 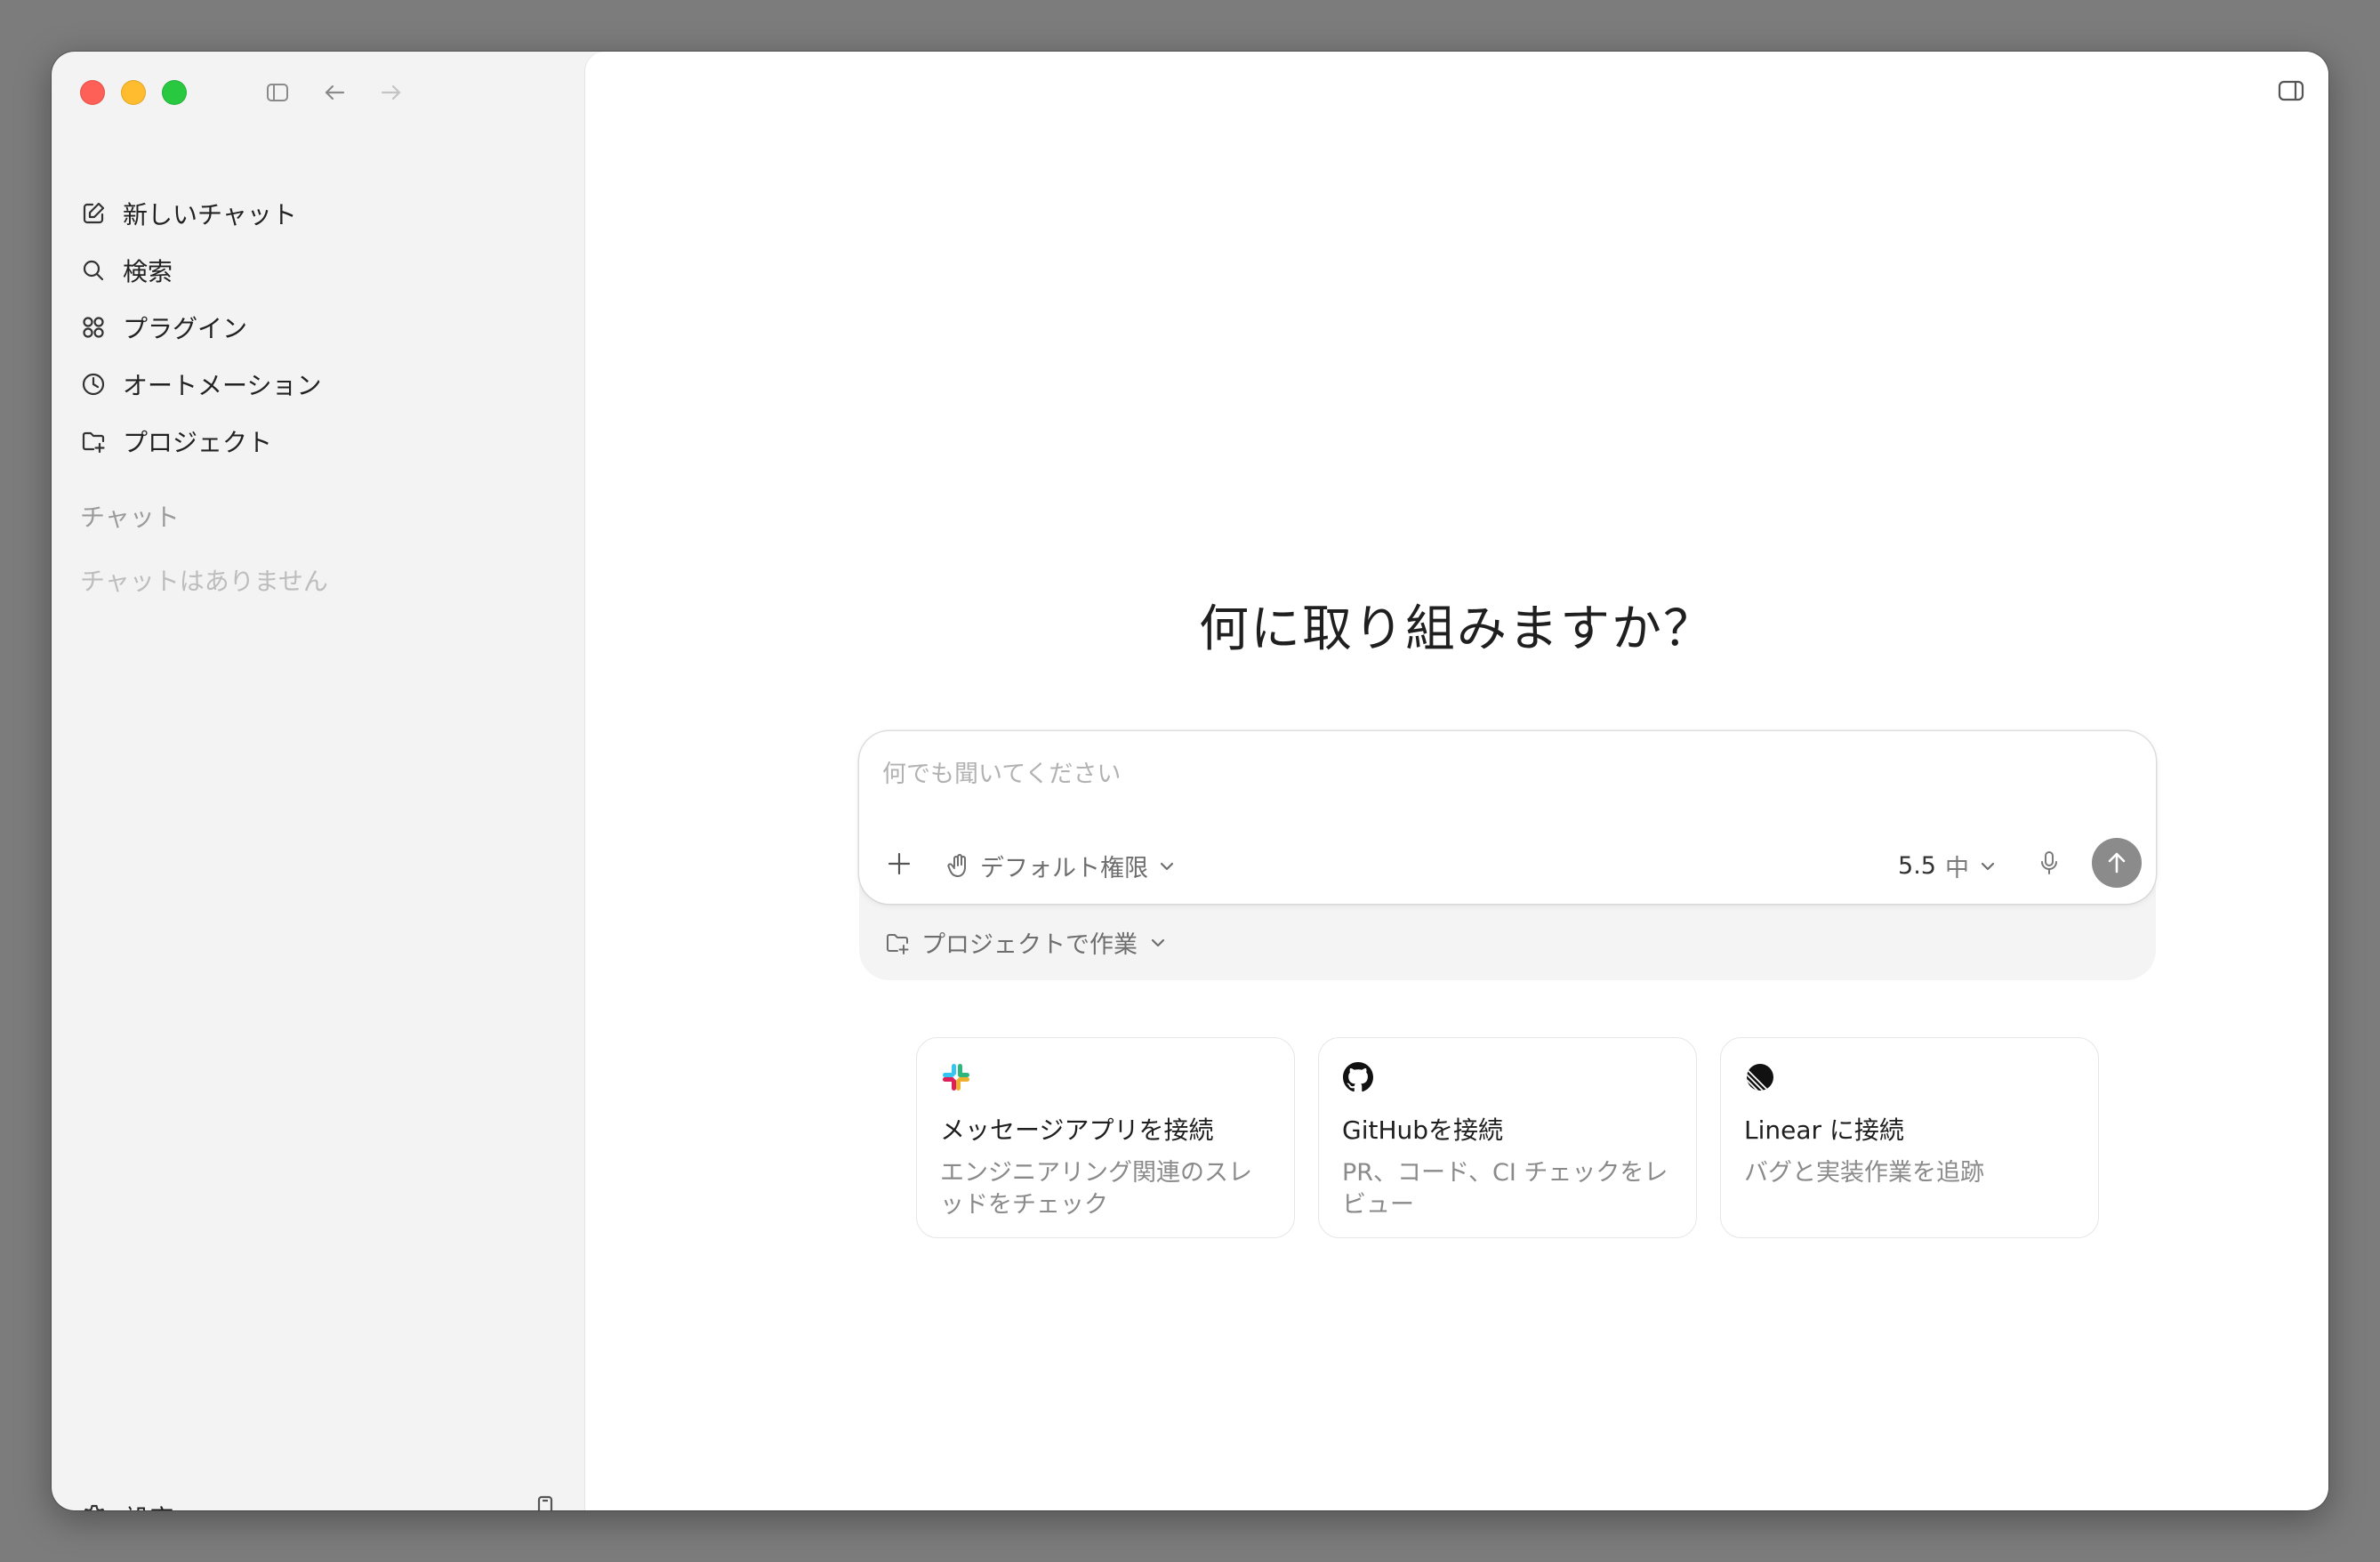 I want to click on hand-icon, so click(x=956, y=865).